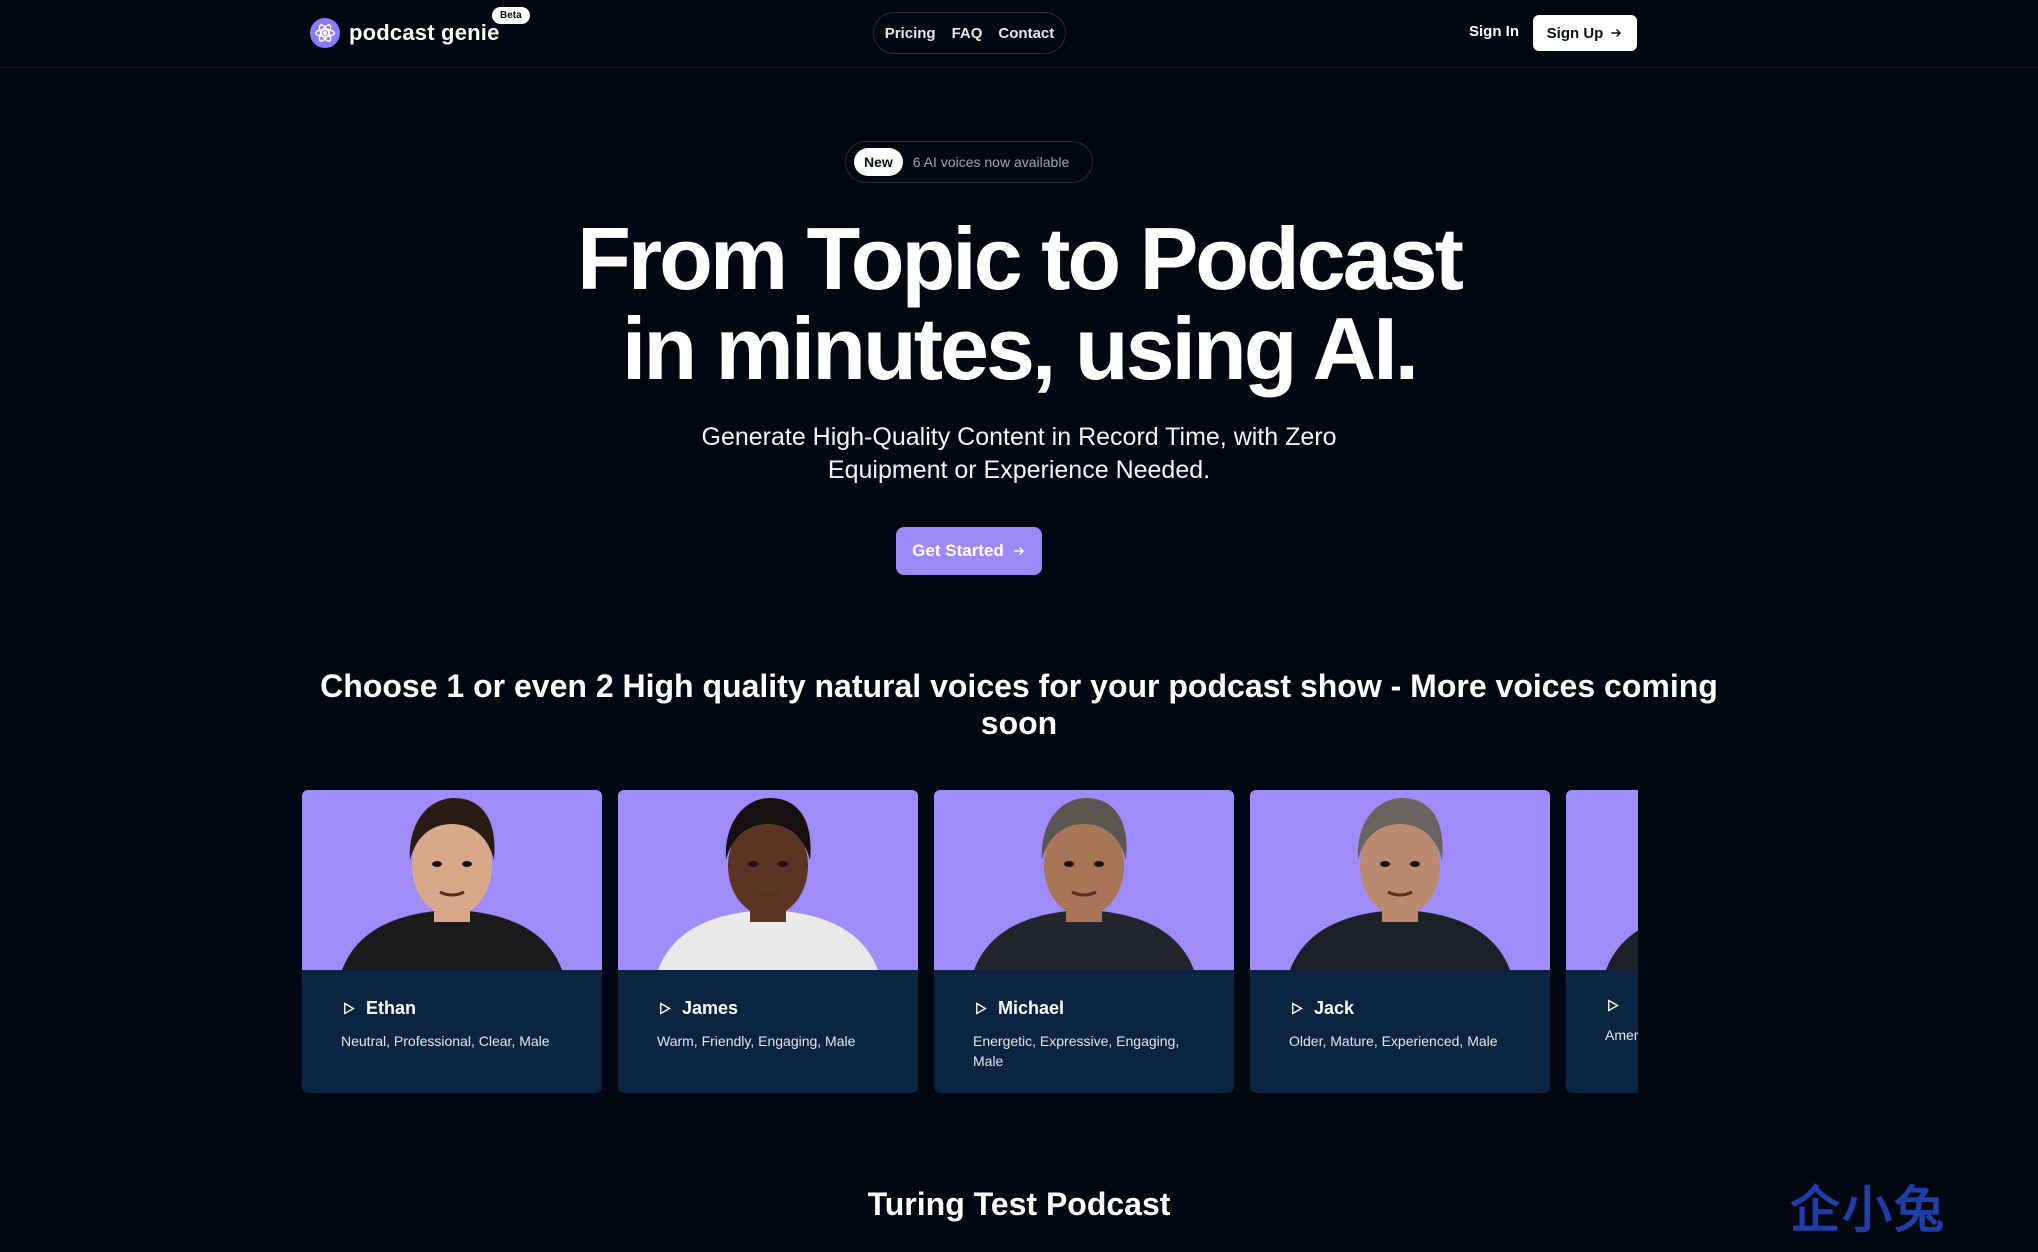 The height and width of the screenshot is (1252, 2038). Describe the element at coordinates (1026, 33) in the screenshot. I see `nav-contact: Contact` at that location.